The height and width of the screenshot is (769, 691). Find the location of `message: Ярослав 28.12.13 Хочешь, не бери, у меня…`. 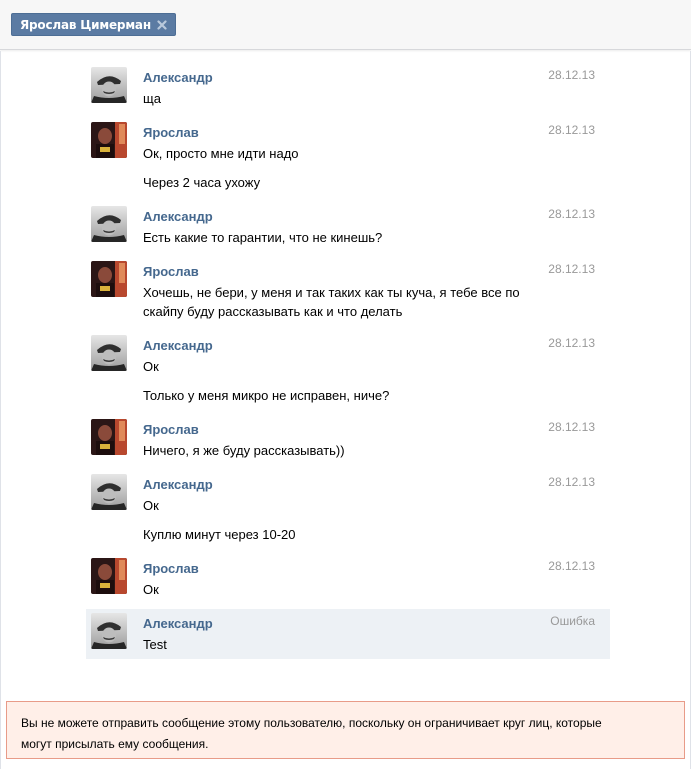

message: Ярослав 28.12.13 Хочешь, не бери, у меня… is located at coordinates (348, 289).